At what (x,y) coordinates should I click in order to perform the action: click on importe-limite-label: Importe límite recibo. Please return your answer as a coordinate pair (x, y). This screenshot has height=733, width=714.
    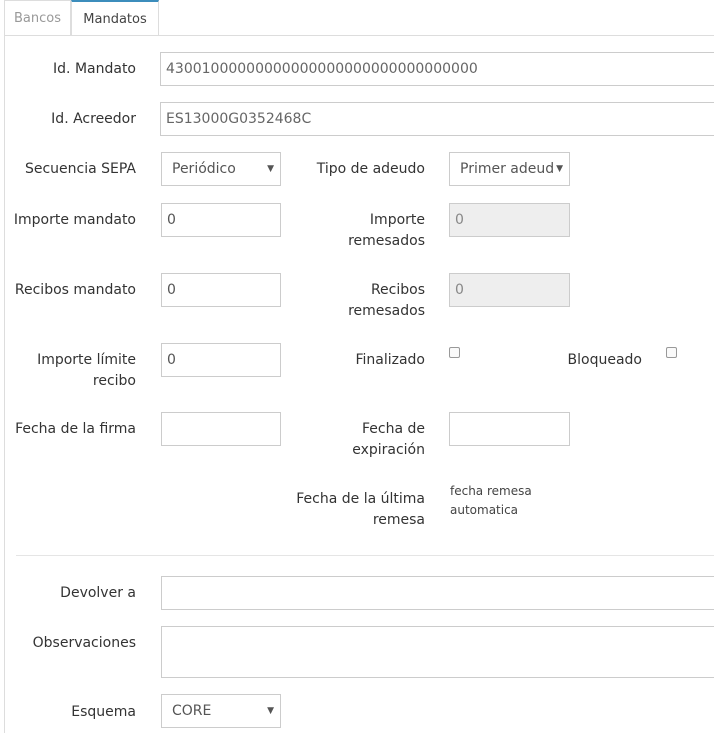
    Looking at the image, I should click on (86, 371).